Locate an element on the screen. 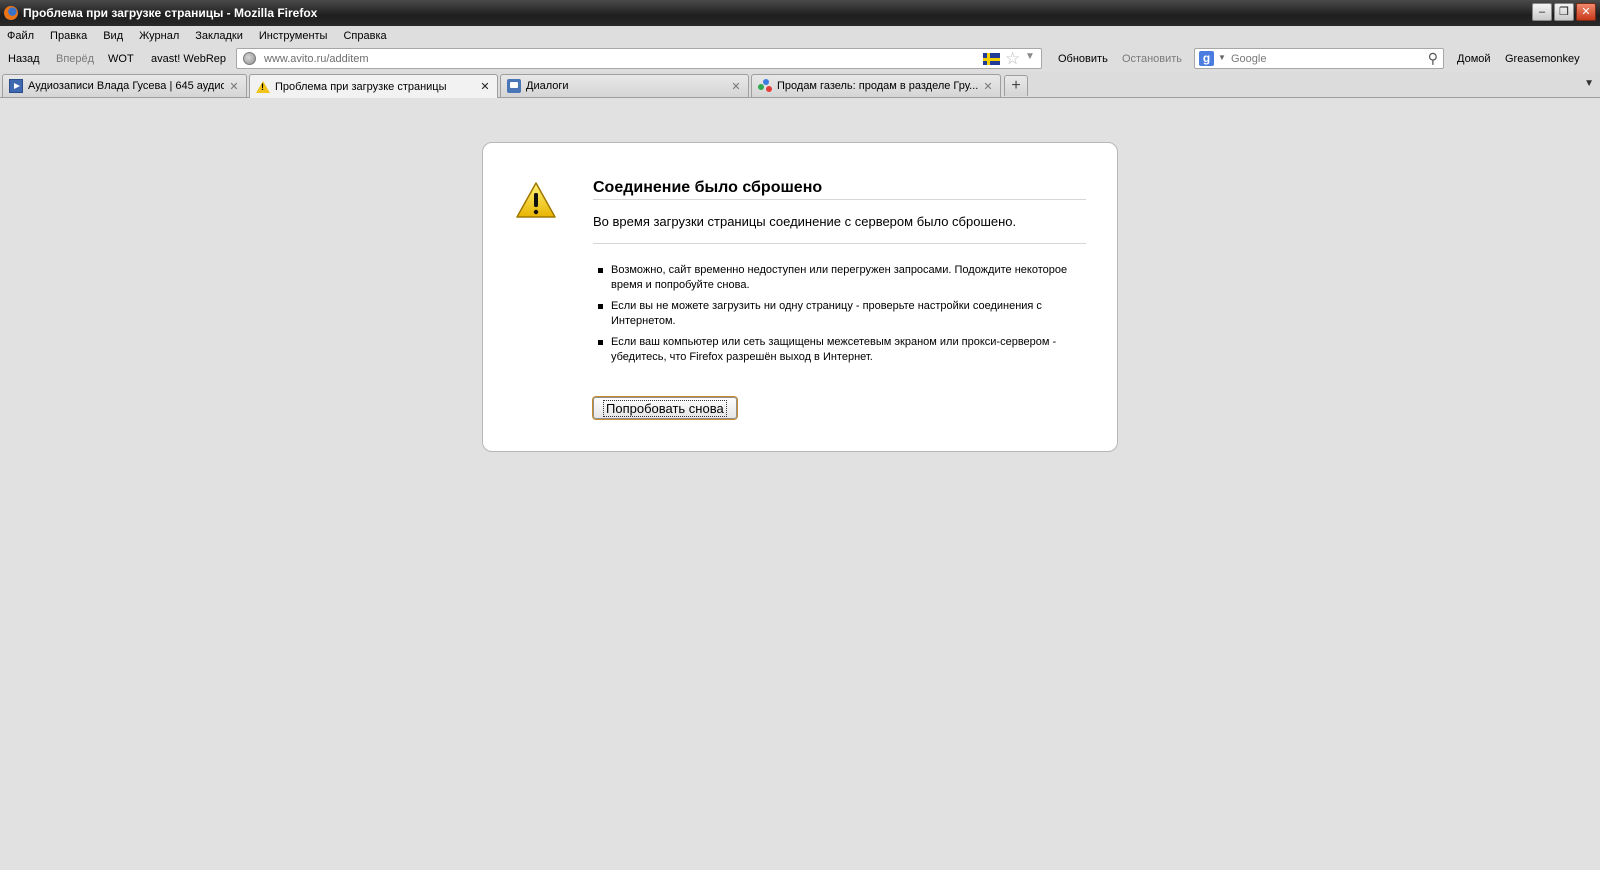 Image resolution: width=1600 pixels, height=870 pixels. audio-icon is located at coordinates (16, 86).